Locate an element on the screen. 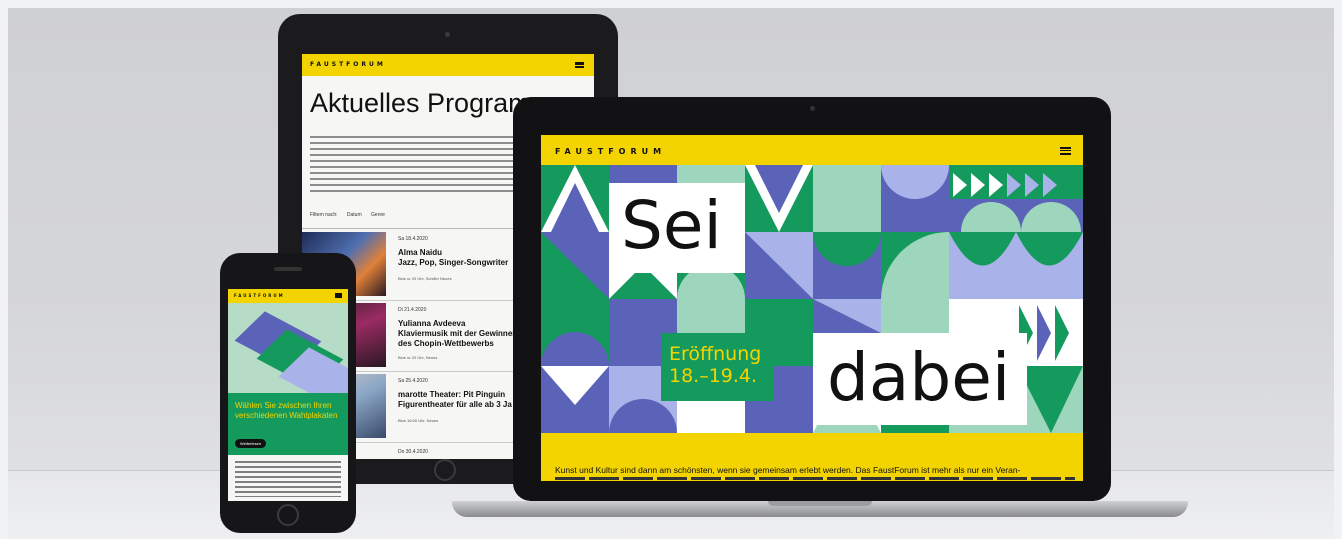 The image size is (1342, 539). event-date: Do 30.4.2020 is located at coordinates (413, 452).